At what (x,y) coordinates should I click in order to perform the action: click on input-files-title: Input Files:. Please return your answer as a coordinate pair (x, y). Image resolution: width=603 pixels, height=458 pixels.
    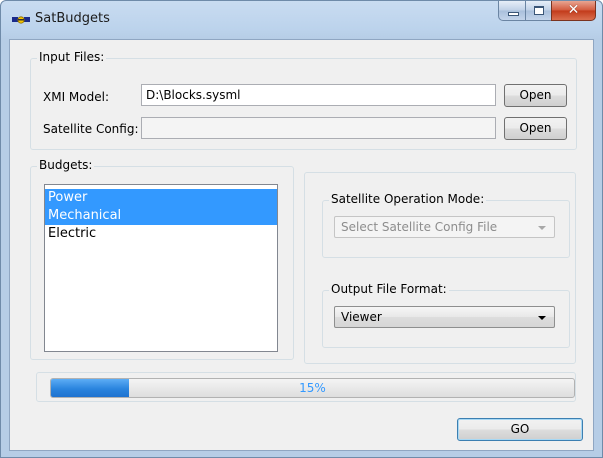
    Looking at the image, I should click on (72, 57).